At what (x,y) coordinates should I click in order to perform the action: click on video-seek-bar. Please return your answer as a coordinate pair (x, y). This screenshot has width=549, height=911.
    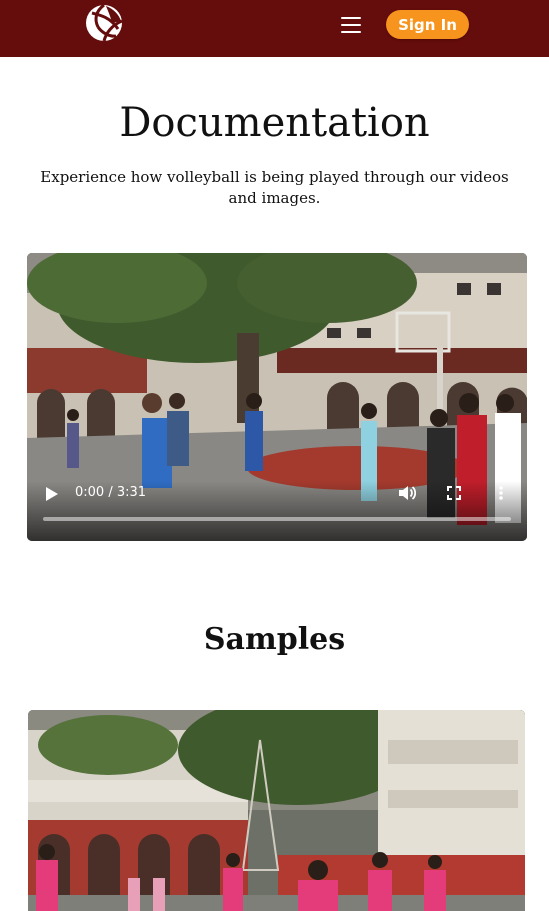
    Looking at the image, I should click on (277, 519).